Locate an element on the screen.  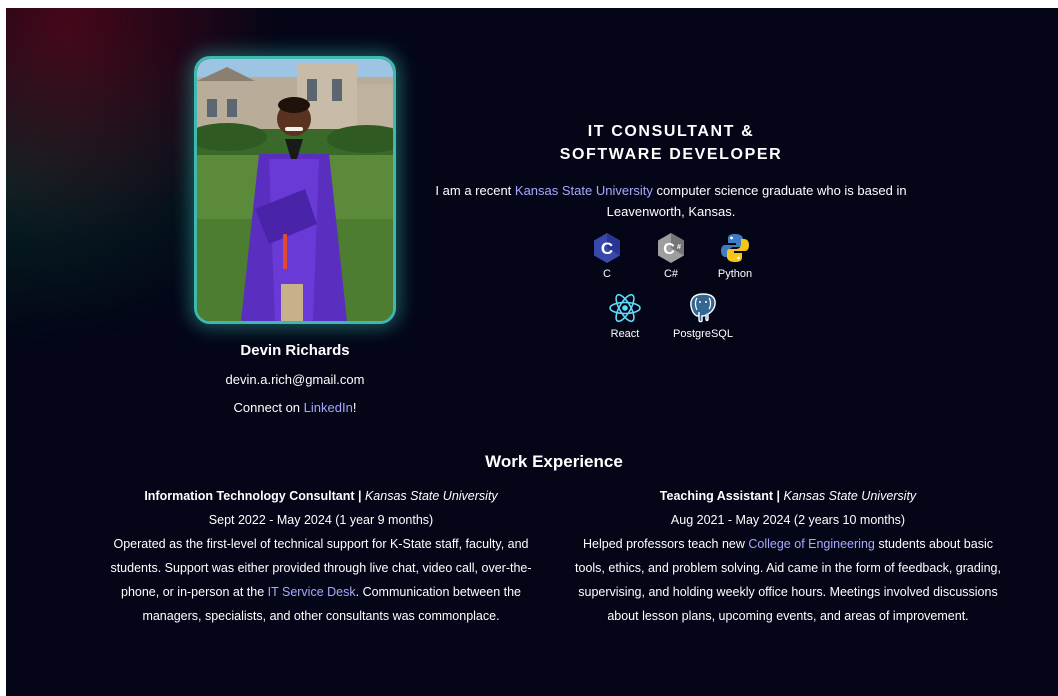
profile-email: devin.a.rich@gmail.com is located at coordinates (295, 379).